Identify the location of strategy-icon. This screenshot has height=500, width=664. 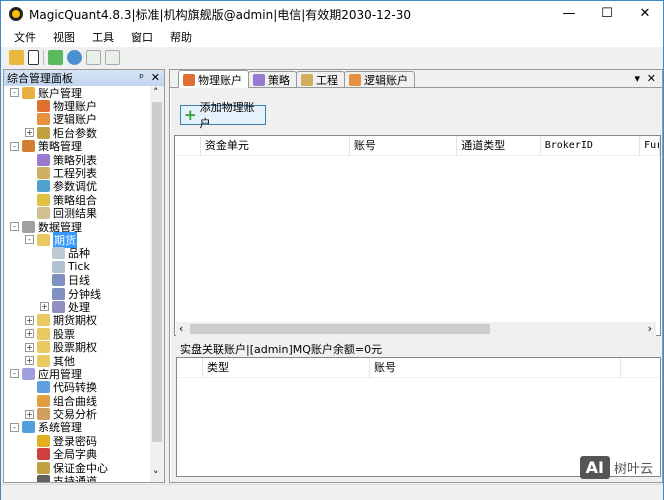
(43, 159).